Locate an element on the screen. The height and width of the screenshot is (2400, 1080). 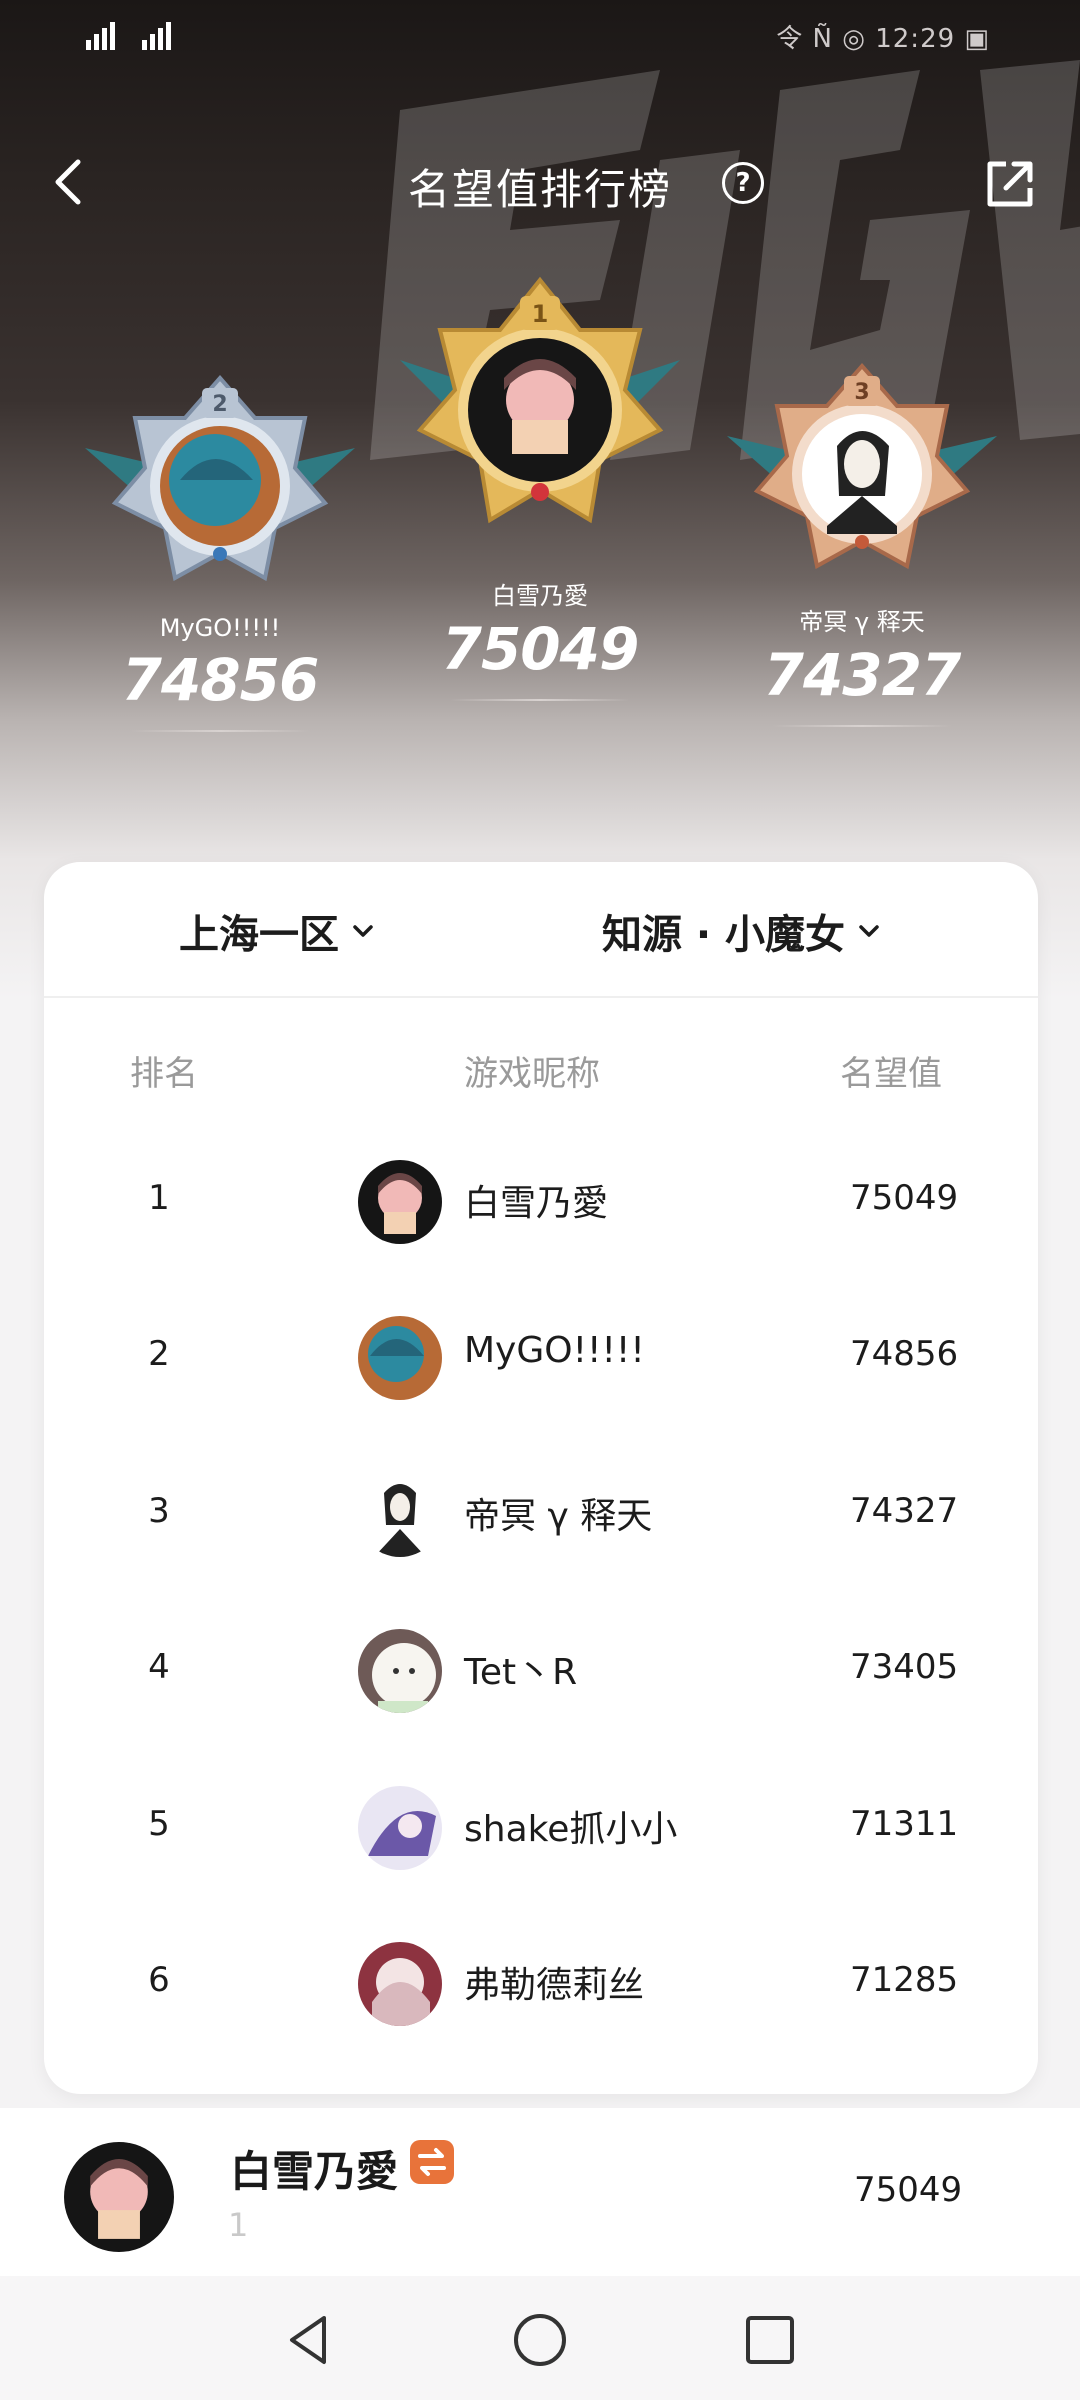
row-nickname: 弗勒德莉丝 is located at coordinates (554, 1985).